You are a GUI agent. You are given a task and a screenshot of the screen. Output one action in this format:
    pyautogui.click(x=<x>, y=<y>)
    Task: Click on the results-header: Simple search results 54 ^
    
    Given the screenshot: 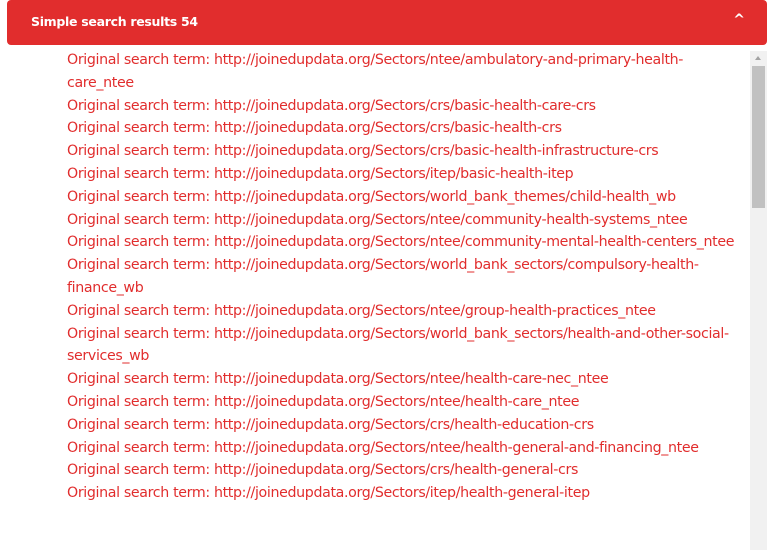 What is the action you would take?
    pyautogui.click(x=387, y=22)
    